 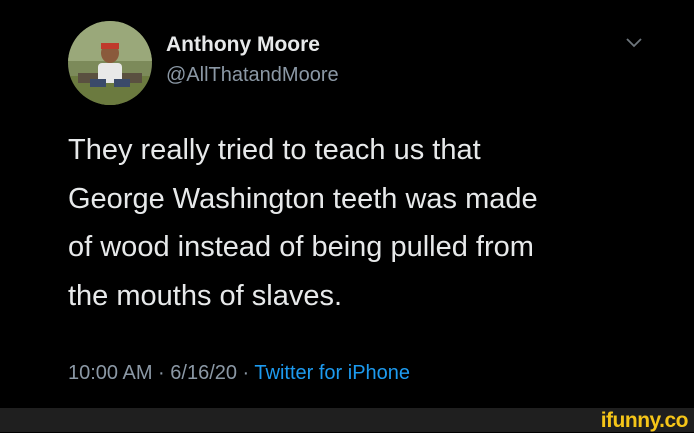 What do you see at coordinates (644, 420) in the screenshot?
I see `ifunny-watermark: ifunny.co` at bounding box center [644, 420].